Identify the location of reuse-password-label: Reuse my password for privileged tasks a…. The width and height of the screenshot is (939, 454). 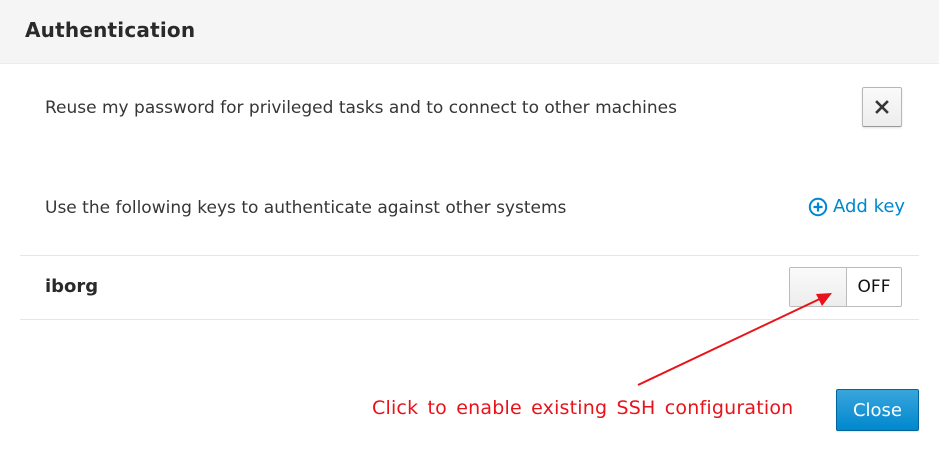
(361, 108).